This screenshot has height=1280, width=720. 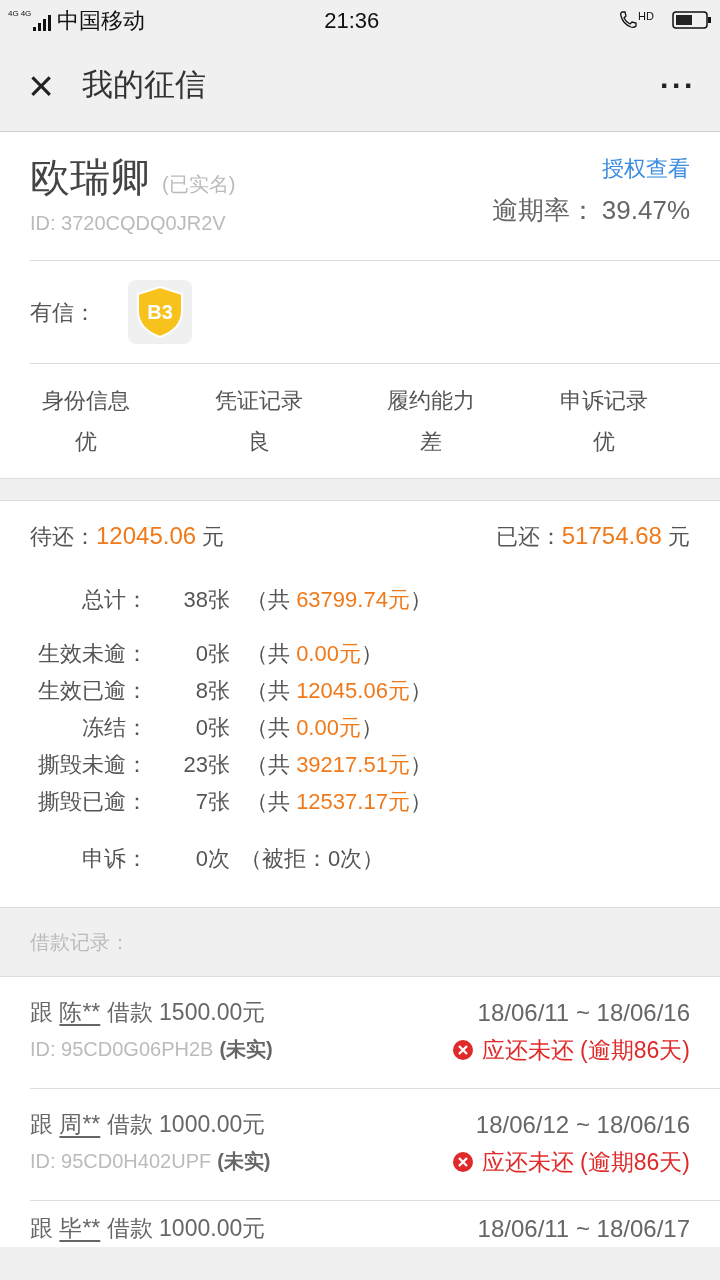 I want to click on dimension-title: 身份信息, so click(x=86, y=401).